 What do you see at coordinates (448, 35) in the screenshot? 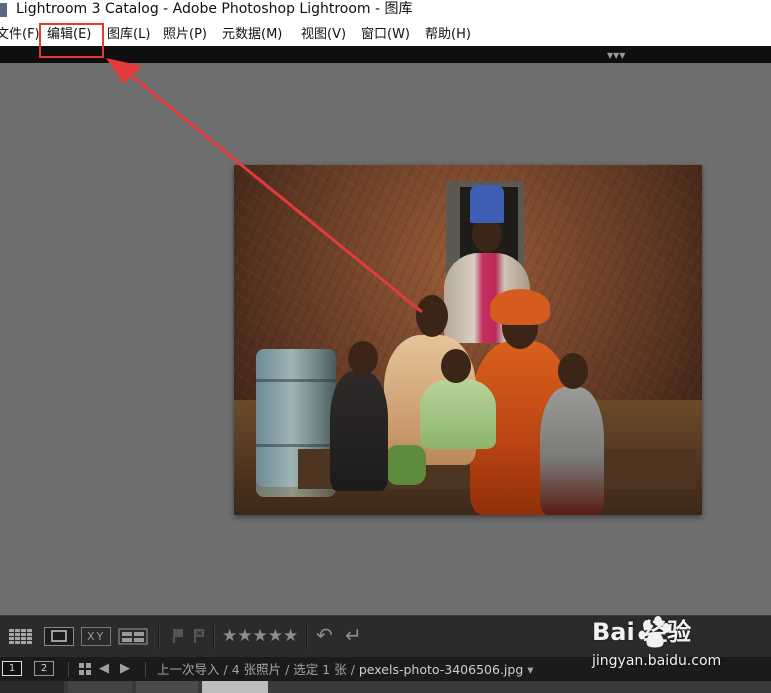
I see `menu-help: 帮助(H)` at bounding box center [448, 35].